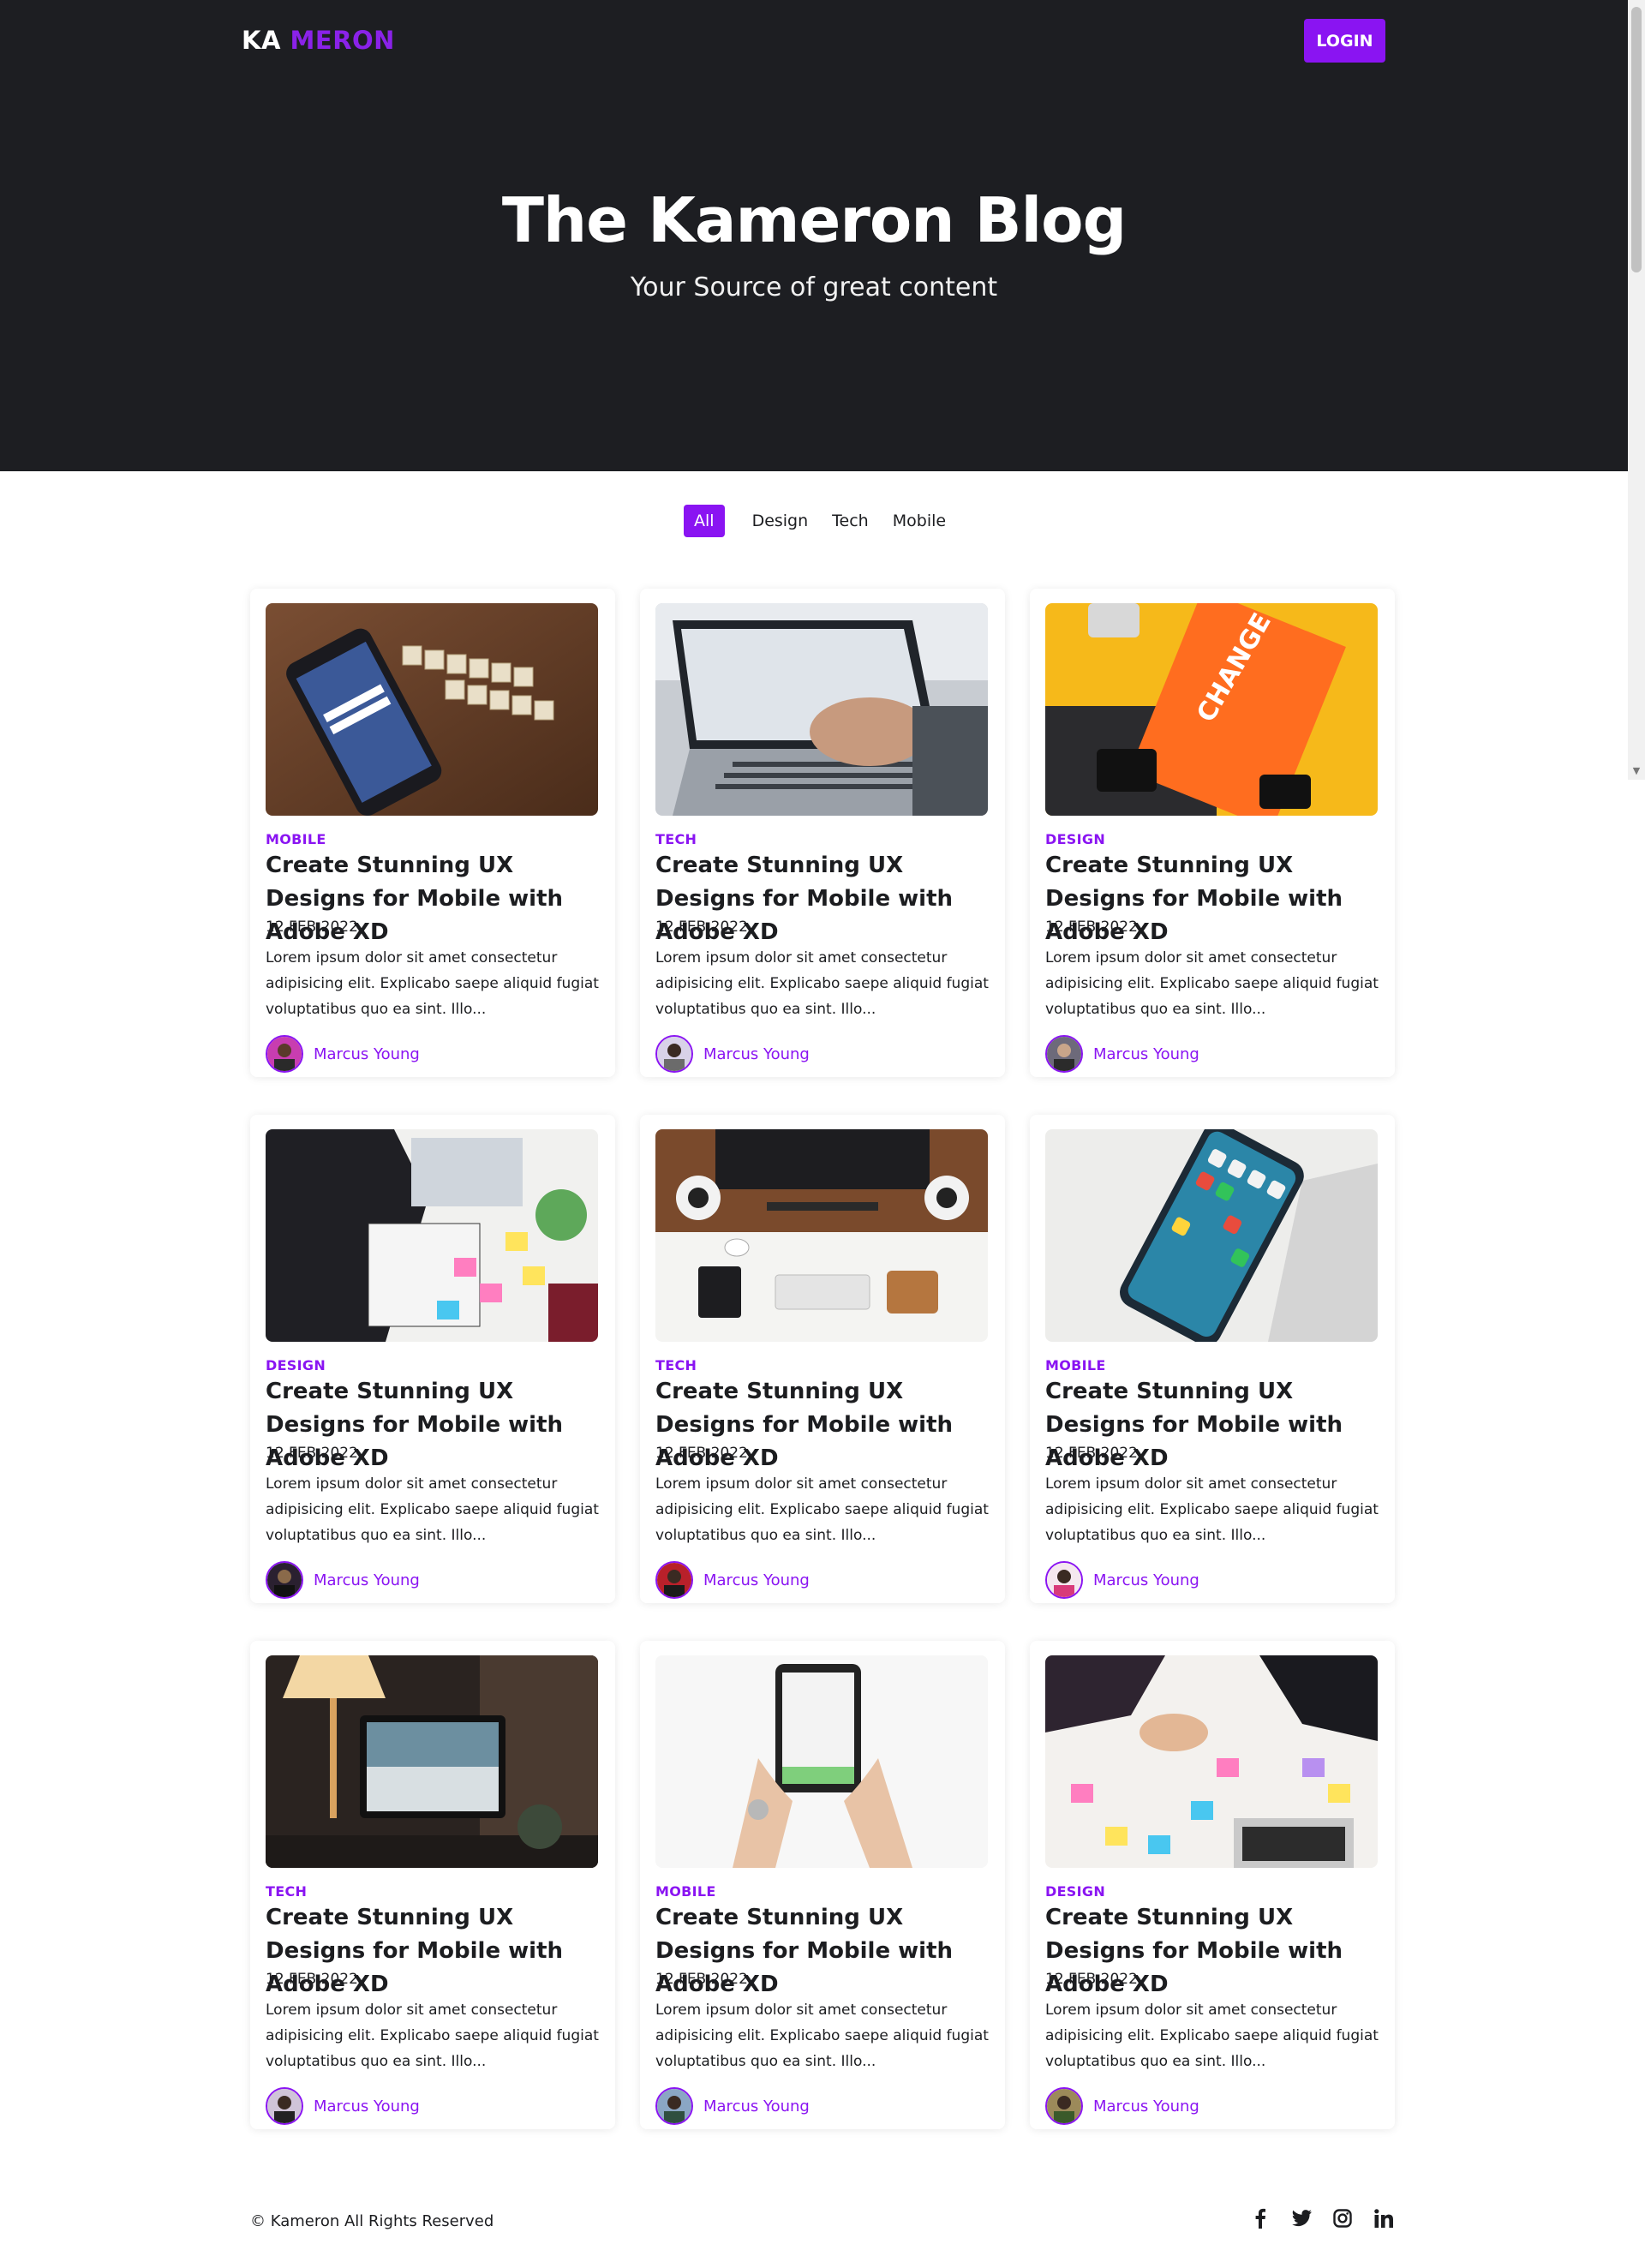  Describe the element at coordinates (920, 521) in the screenshot. I see `filter-mobile: Mobile` at that location.